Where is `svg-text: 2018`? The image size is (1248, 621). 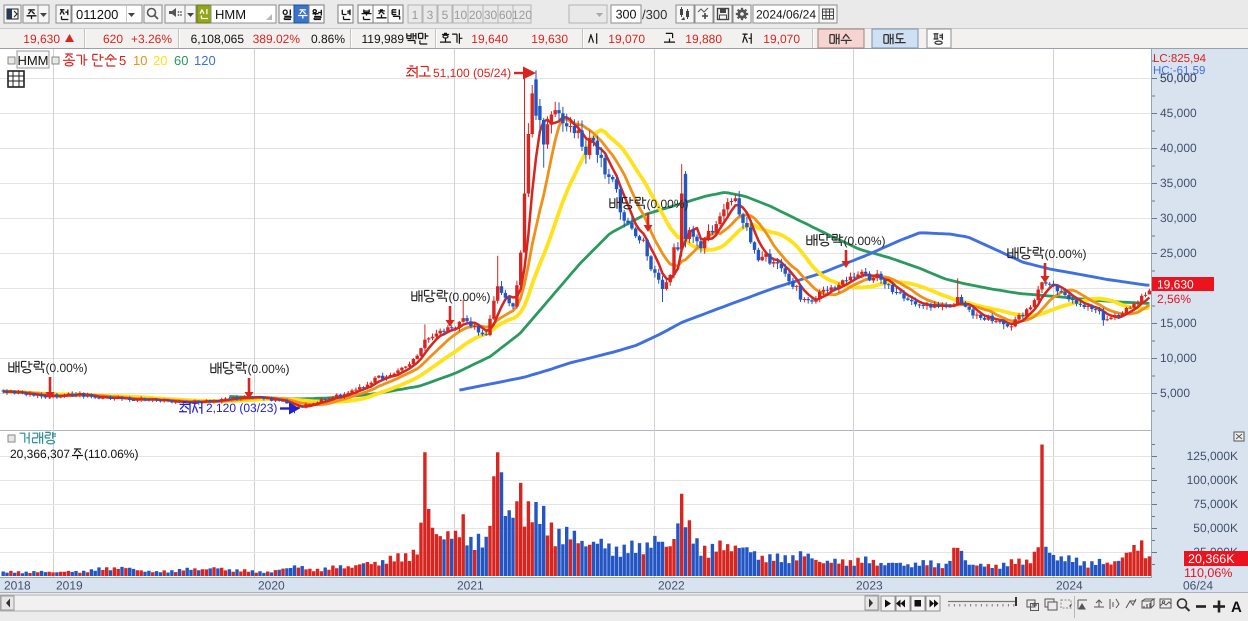 svg-text: 2018 is located at coordinates (17, 586).